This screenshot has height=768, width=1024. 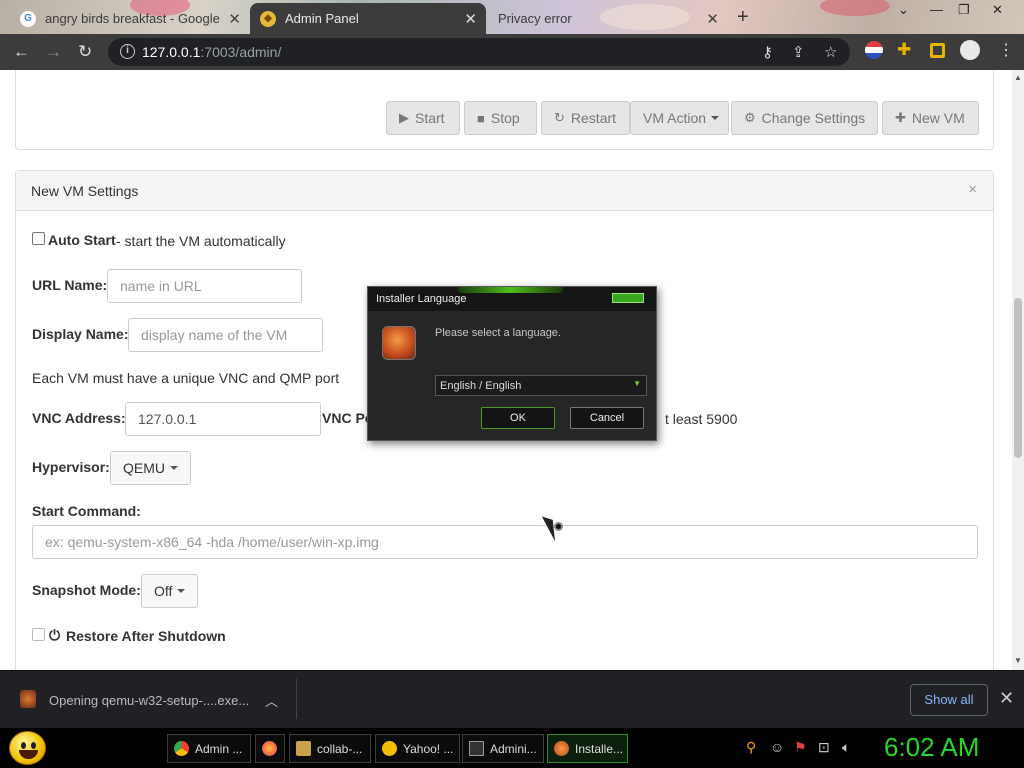 I want to click on vm-action-dropdown: VM Action, so click(x=679, y=118).